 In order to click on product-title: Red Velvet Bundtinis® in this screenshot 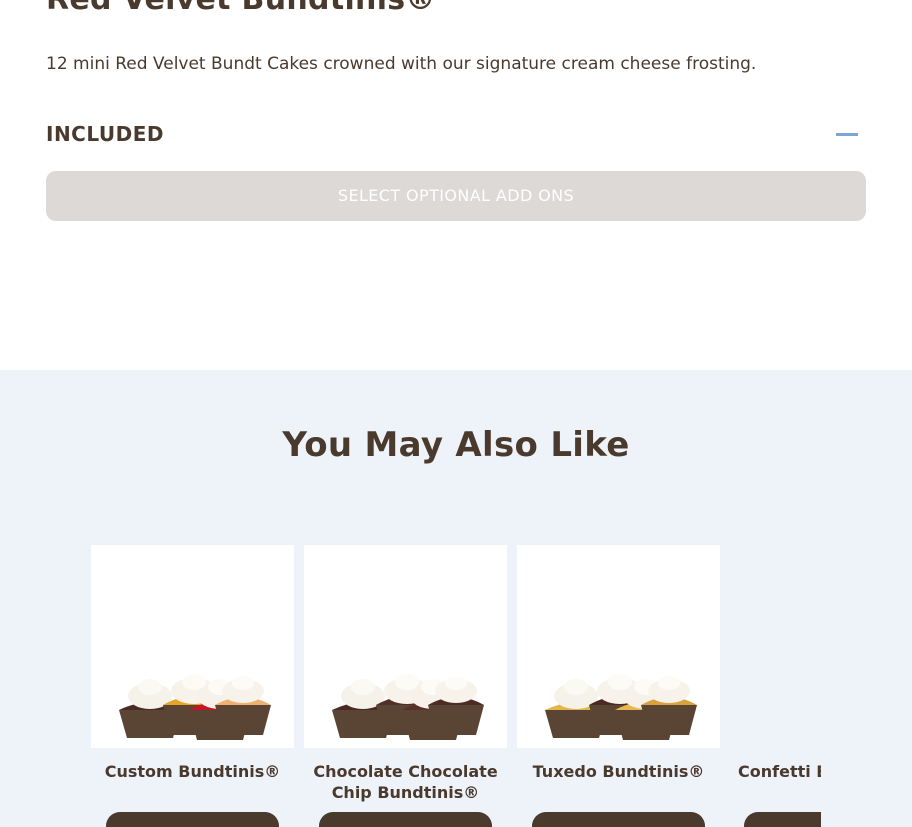, I will do `click(241, 8)`.